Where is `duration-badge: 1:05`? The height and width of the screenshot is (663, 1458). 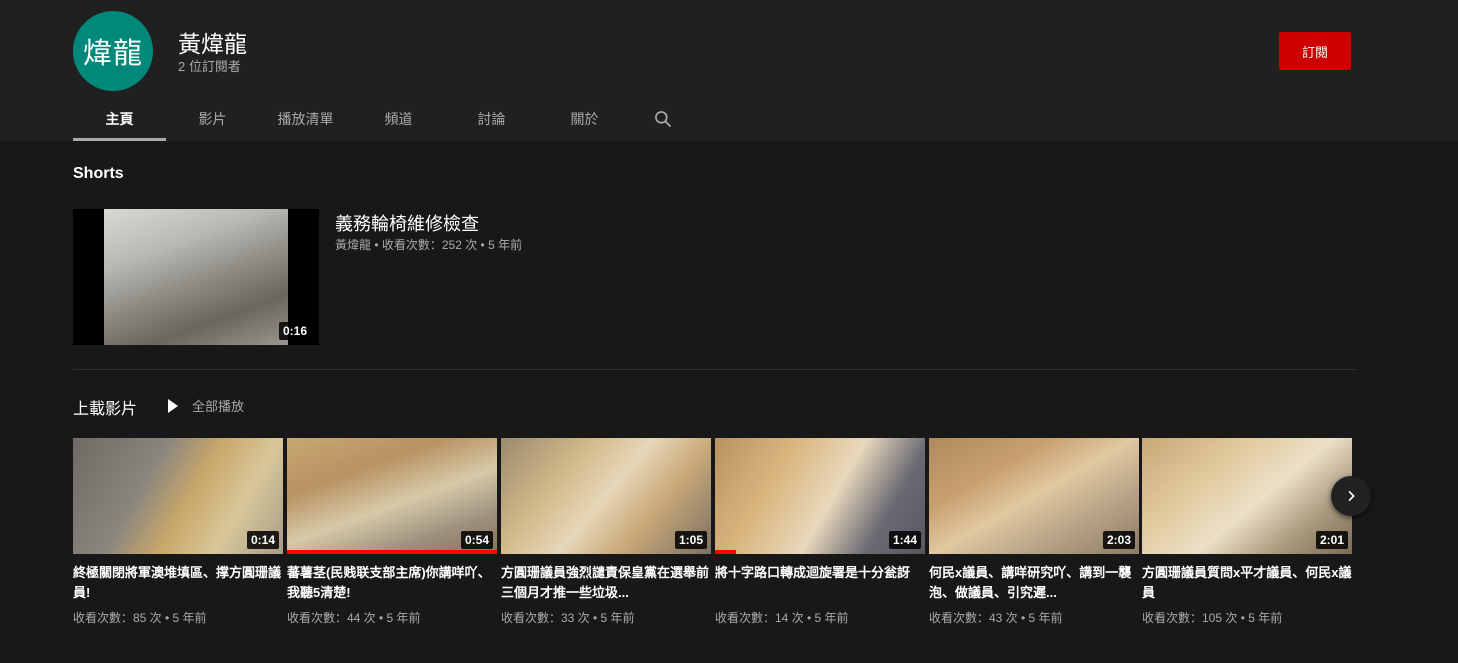 duration-badge: 1:05 is located at coordinates (690, 540).